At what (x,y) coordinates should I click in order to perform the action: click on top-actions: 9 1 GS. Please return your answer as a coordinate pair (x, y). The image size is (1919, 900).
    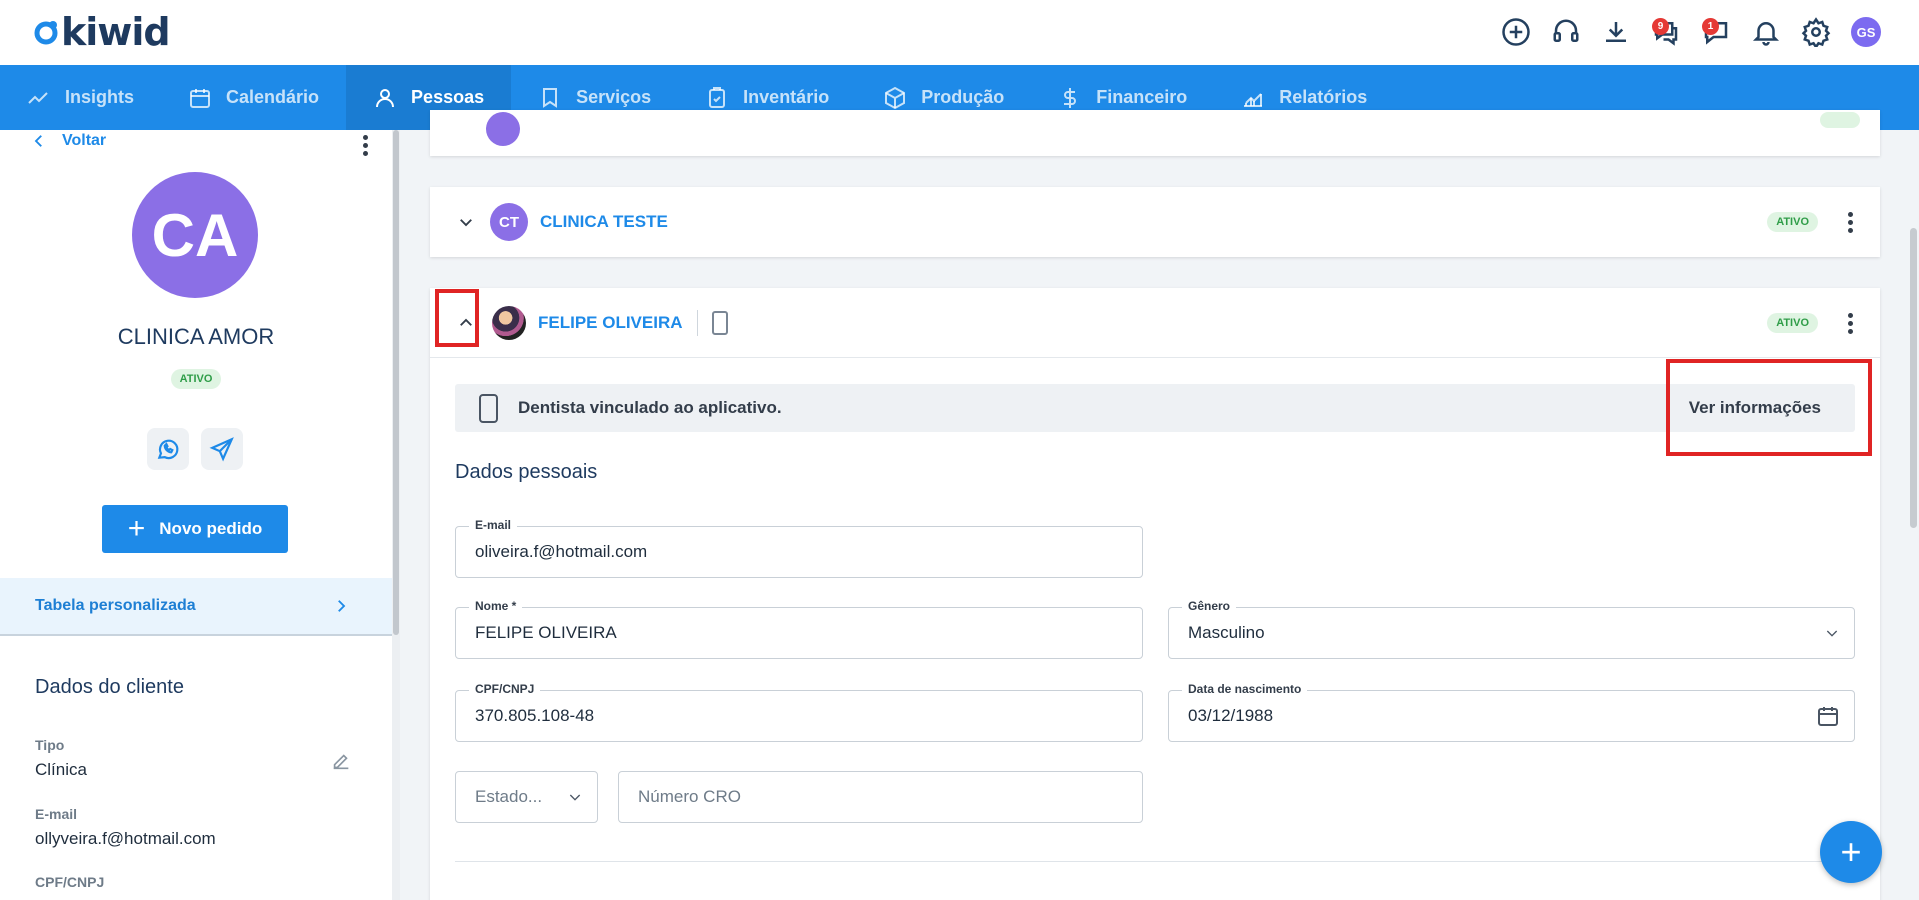
    Looking at the image, I should click on (1691, 32).